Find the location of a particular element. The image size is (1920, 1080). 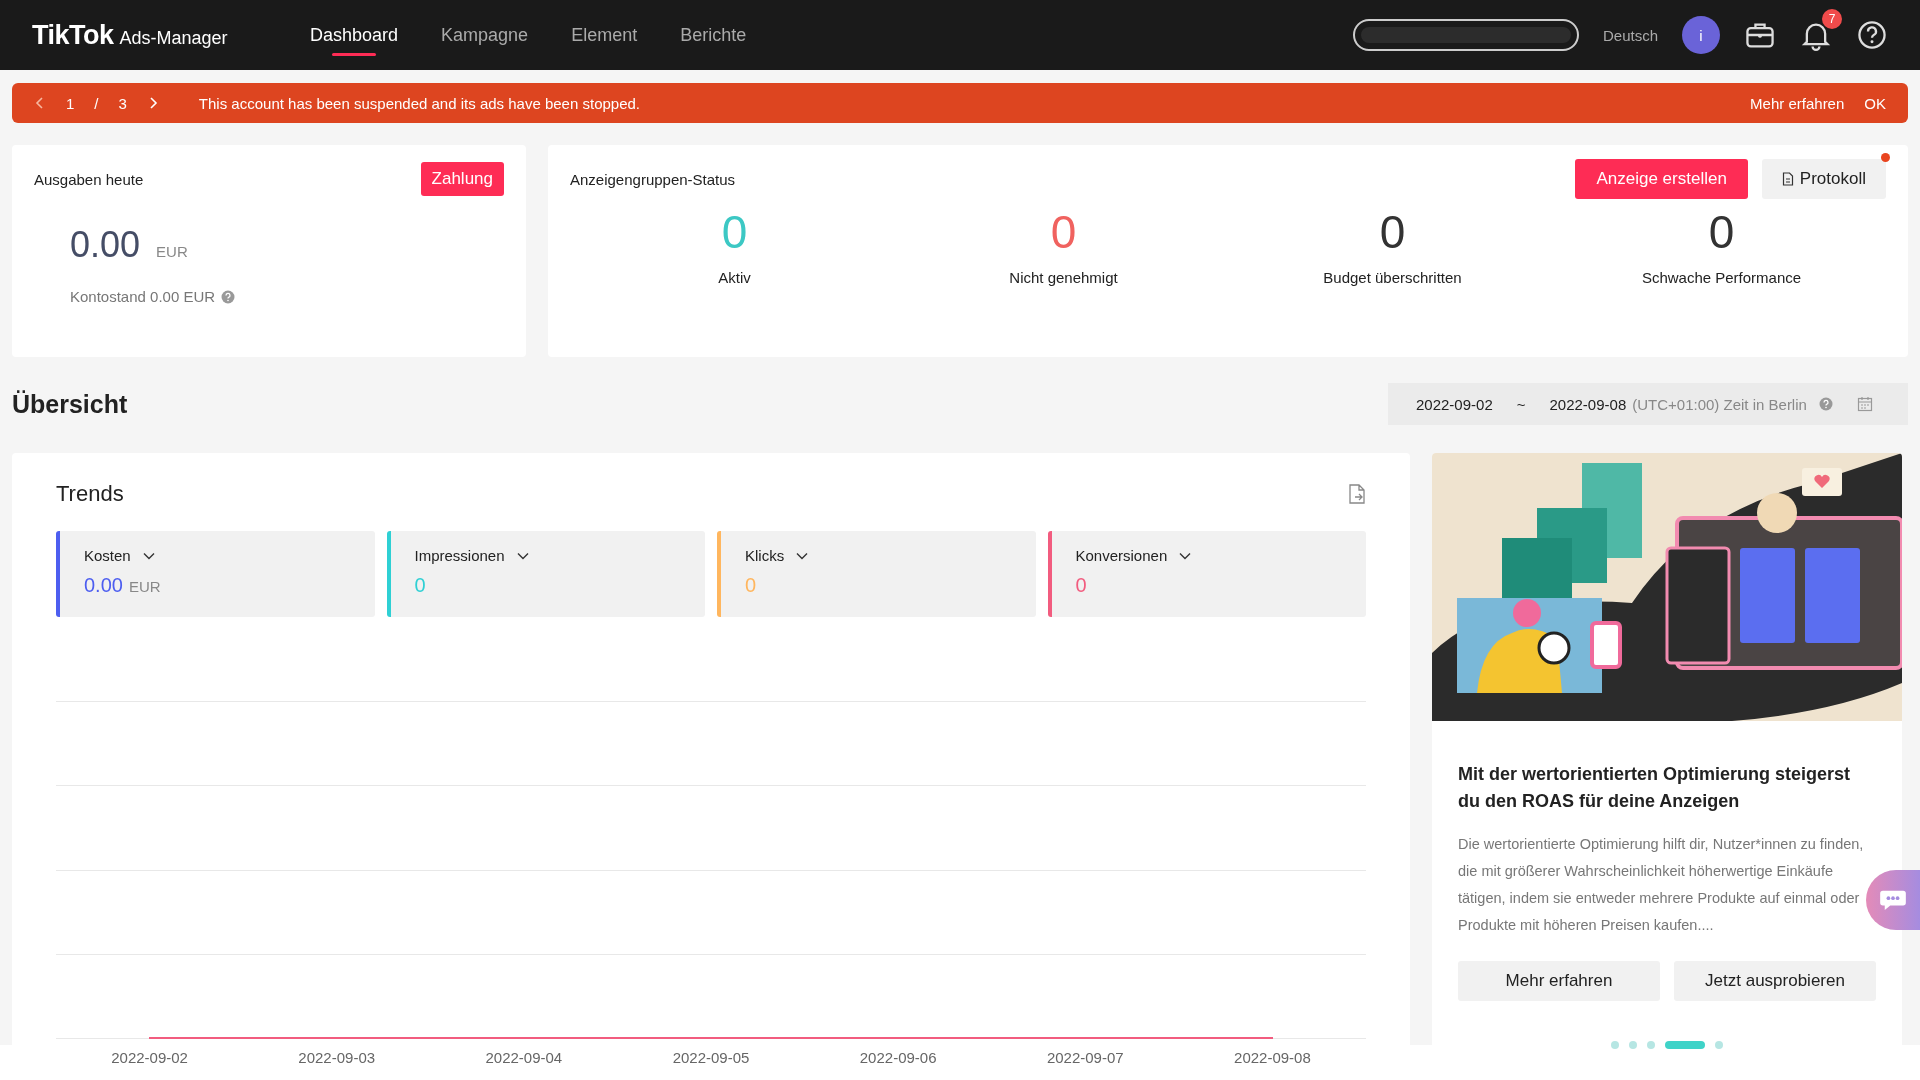

metric-unit: EUR is located at coordinates (144, 586).